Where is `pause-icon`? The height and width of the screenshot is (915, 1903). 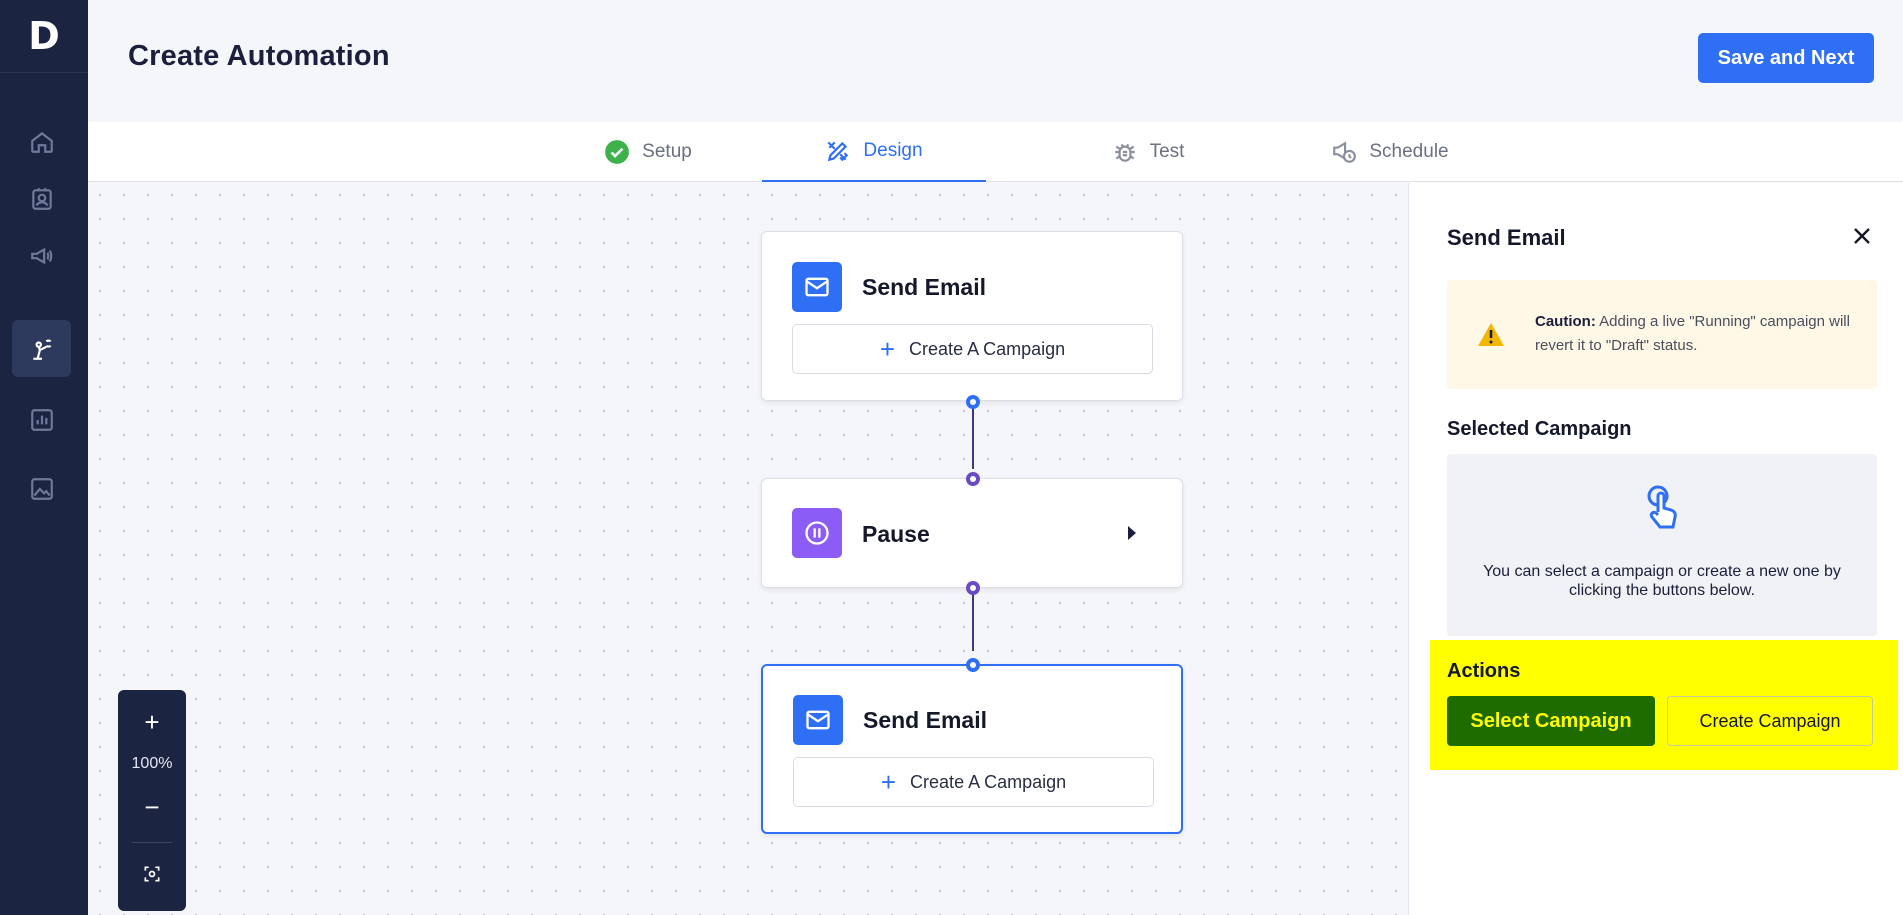
pause-icon is located at coordinates (817, 533).